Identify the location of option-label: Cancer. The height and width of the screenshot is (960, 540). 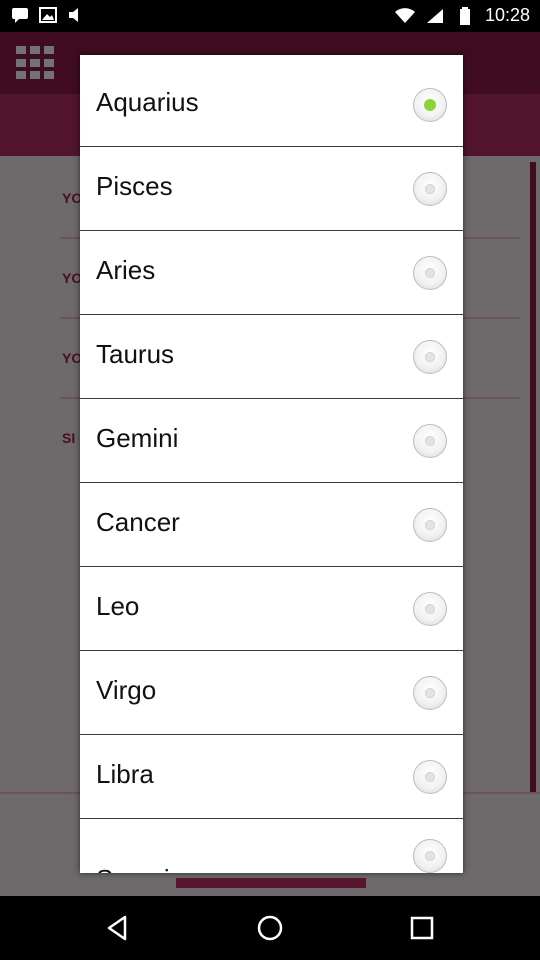
(138, 522).